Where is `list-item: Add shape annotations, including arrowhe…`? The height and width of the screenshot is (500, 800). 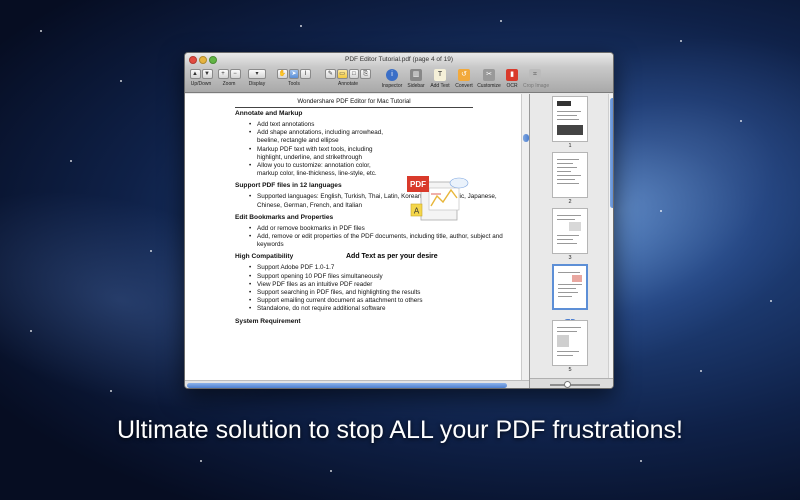 list-item: Add shape annotations, including arrowhe… is located at coordinates (319, 137).